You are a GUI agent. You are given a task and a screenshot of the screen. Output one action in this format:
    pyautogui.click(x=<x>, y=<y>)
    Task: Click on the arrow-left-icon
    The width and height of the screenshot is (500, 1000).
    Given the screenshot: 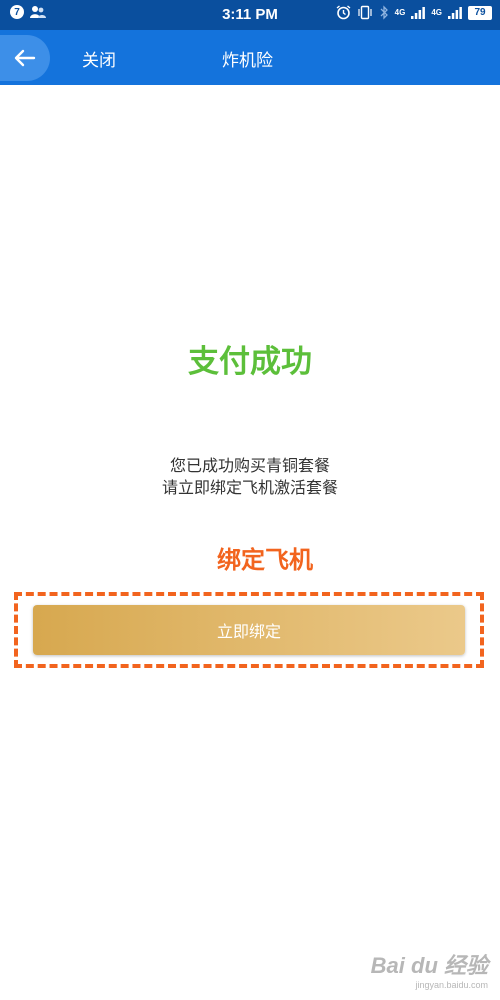 What is the action you would take?
    pyautogui.click(x=25, y=58)
    